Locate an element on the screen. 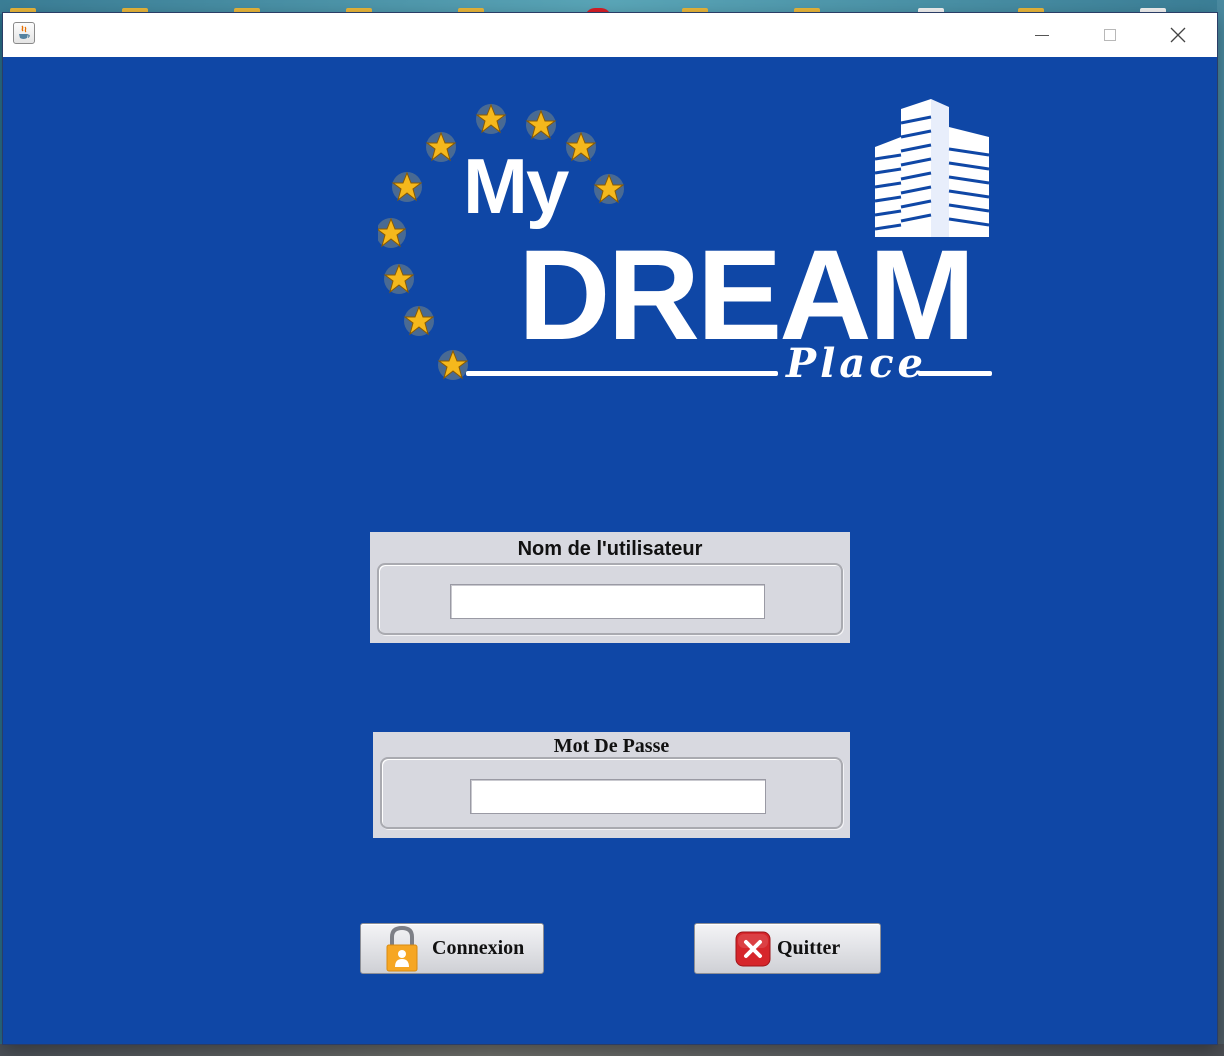  desktop-background-bottom is located at coordinates (612, 1050).